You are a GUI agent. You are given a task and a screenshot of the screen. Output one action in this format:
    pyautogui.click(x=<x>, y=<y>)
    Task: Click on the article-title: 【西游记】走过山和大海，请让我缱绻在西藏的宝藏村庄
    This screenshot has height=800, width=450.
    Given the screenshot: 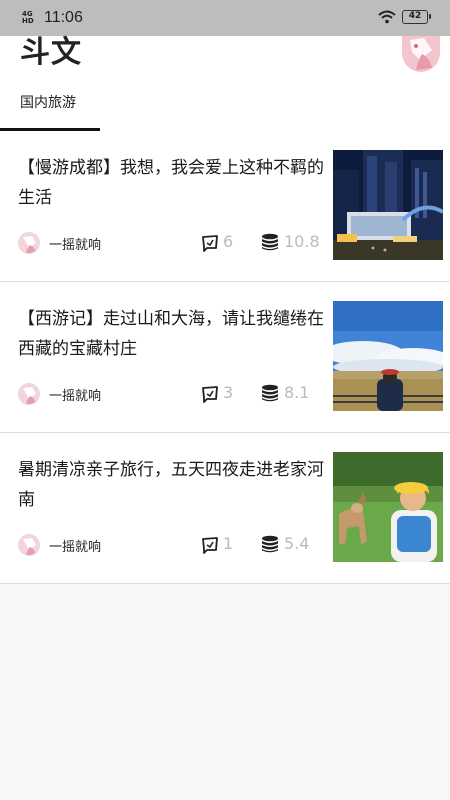 What is the action you would take?
    pyautogui.click(x=171, y=334)
    